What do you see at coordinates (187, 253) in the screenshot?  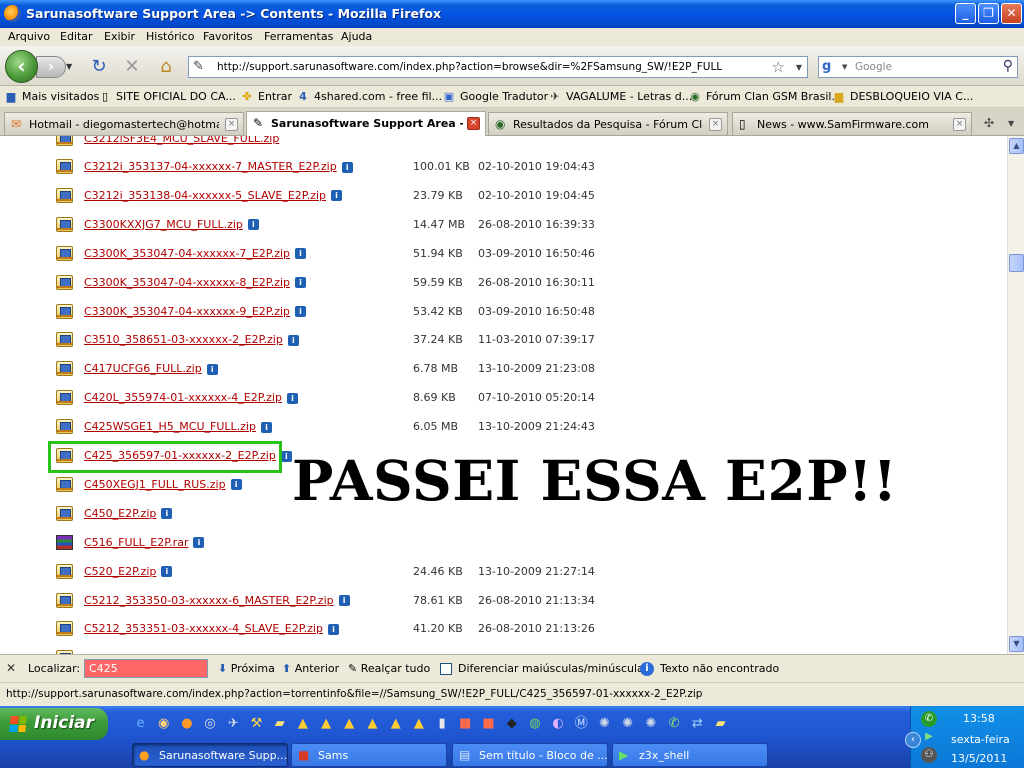 I see `file-name: C3300K_353047-04-xxxxxx-7_E2P.zip` at bounding box center [187, 253].